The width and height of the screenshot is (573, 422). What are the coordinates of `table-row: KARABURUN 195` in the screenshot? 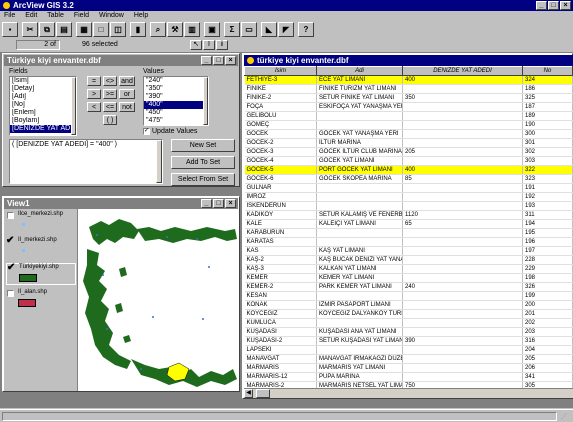 It's located at (408, 233).